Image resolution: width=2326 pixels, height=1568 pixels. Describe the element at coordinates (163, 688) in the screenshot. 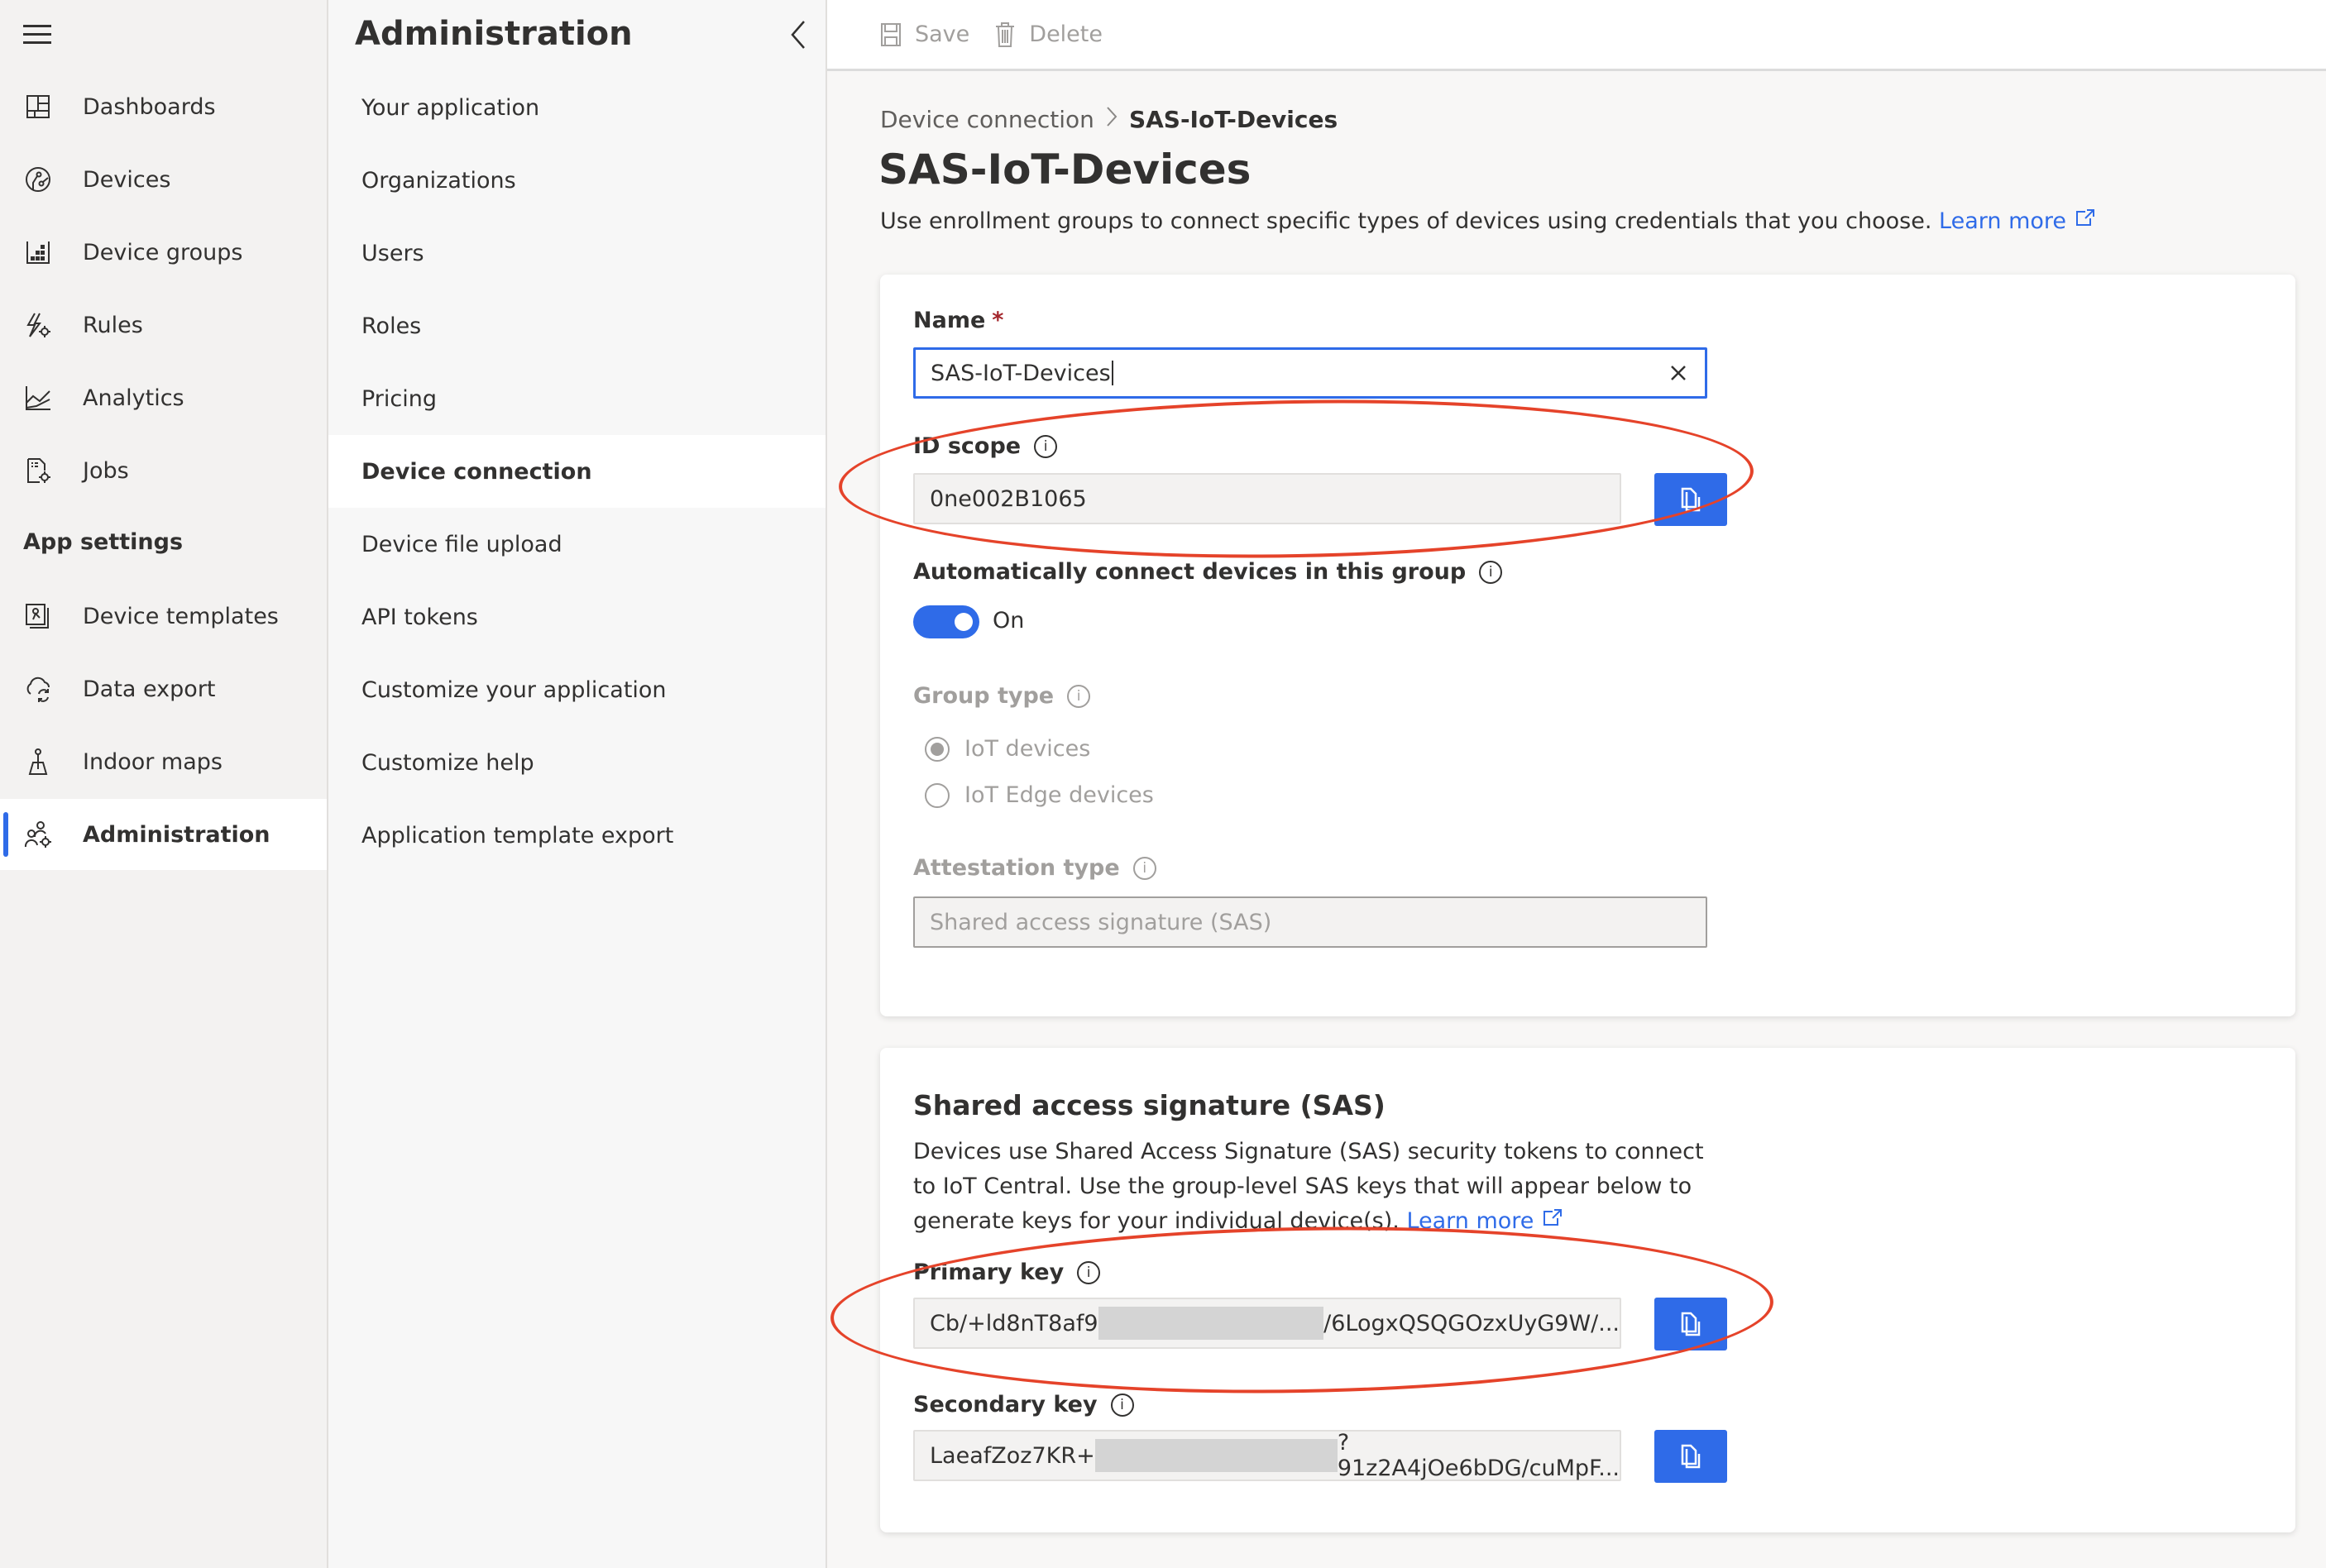

I see `nav-item-data-export: Data export` at that location.